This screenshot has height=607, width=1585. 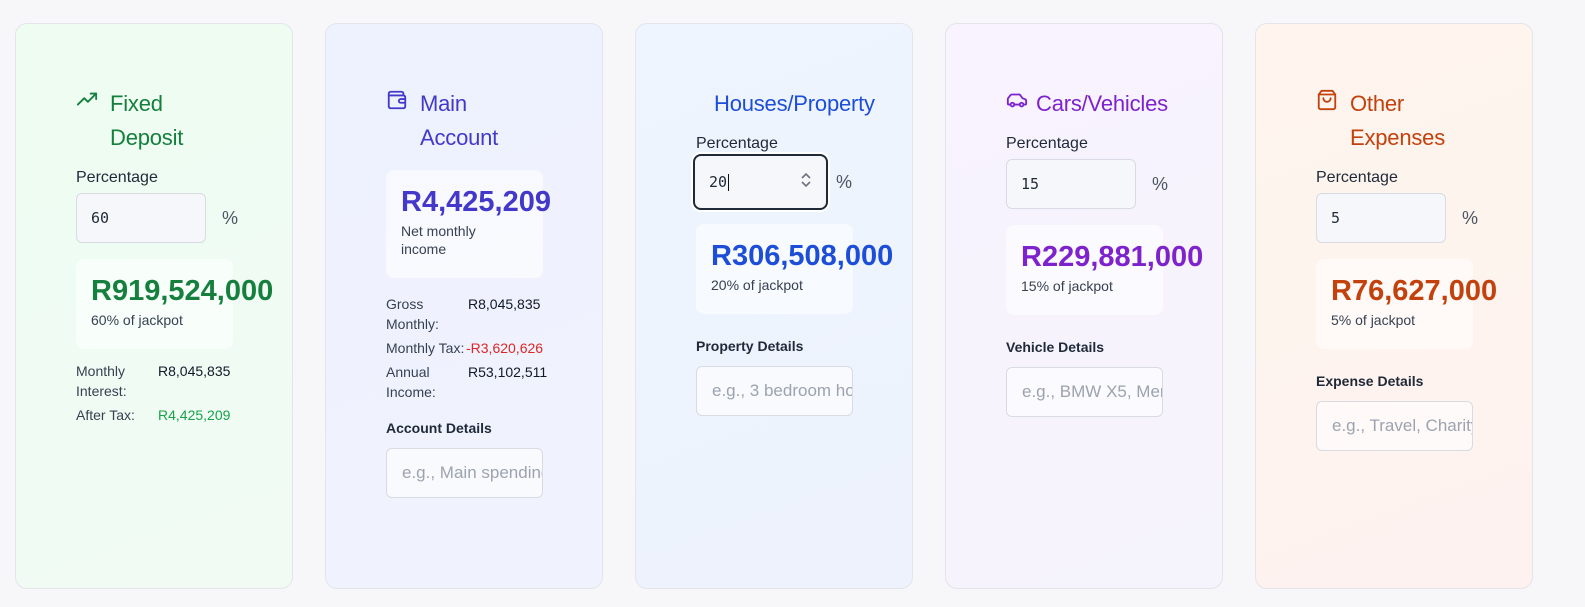 What do you see at coordinates (486, 382) in the screenshot?
I see `stat-row: Annual Income: R53,102,511` at bounding box center [486, 382].